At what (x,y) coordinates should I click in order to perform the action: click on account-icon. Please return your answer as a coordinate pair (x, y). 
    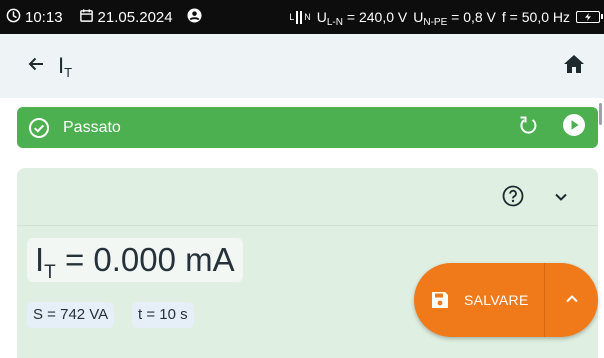
    Looking at the image, I should click on (194, 17).